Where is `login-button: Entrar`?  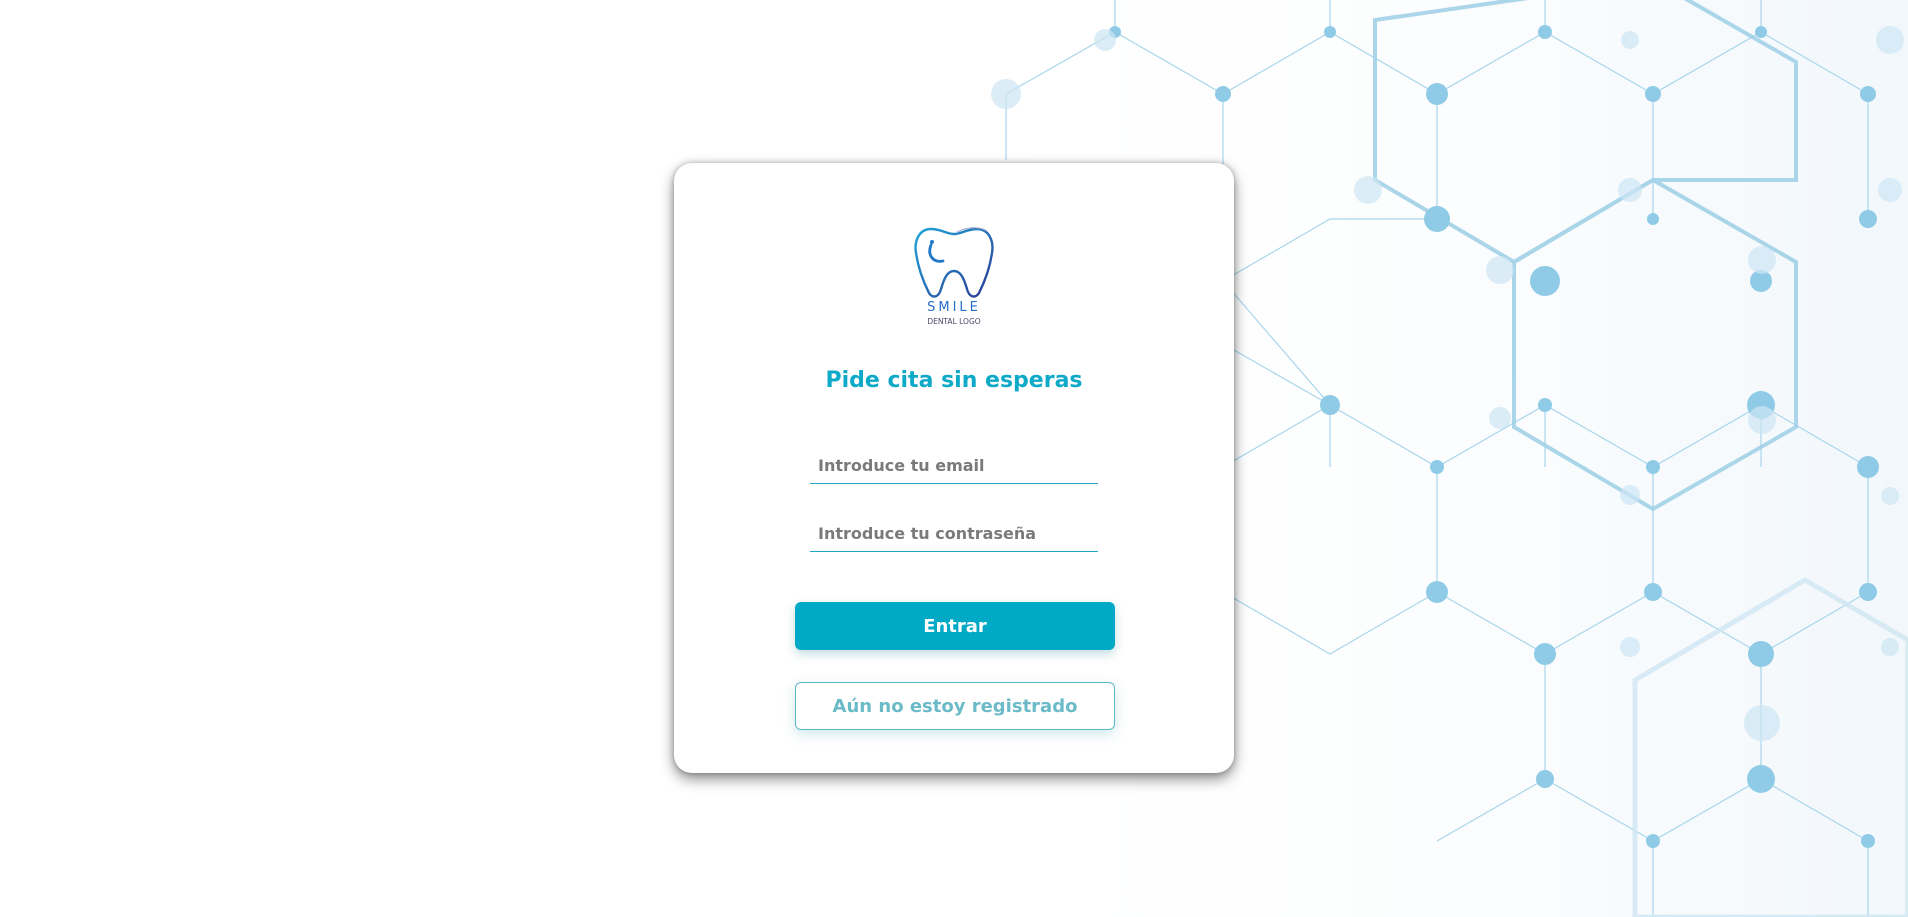 login-button: Entrar is located at coordinates (955, 626).